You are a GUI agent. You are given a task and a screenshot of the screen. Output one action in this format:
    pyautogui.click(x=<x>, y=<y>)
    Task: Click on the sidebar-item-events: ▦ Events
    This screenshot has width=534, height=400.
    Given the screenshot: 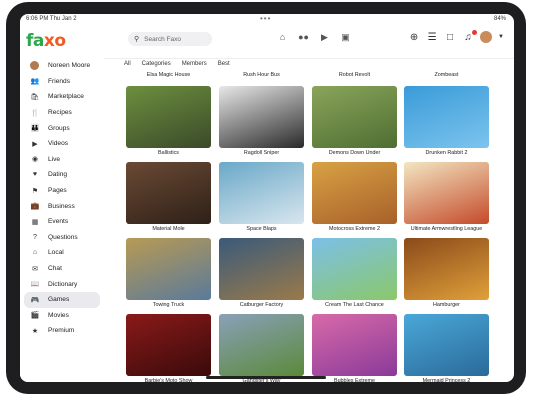 What is the action you would take?
    pyautogui.click(x=62, y=222)
    